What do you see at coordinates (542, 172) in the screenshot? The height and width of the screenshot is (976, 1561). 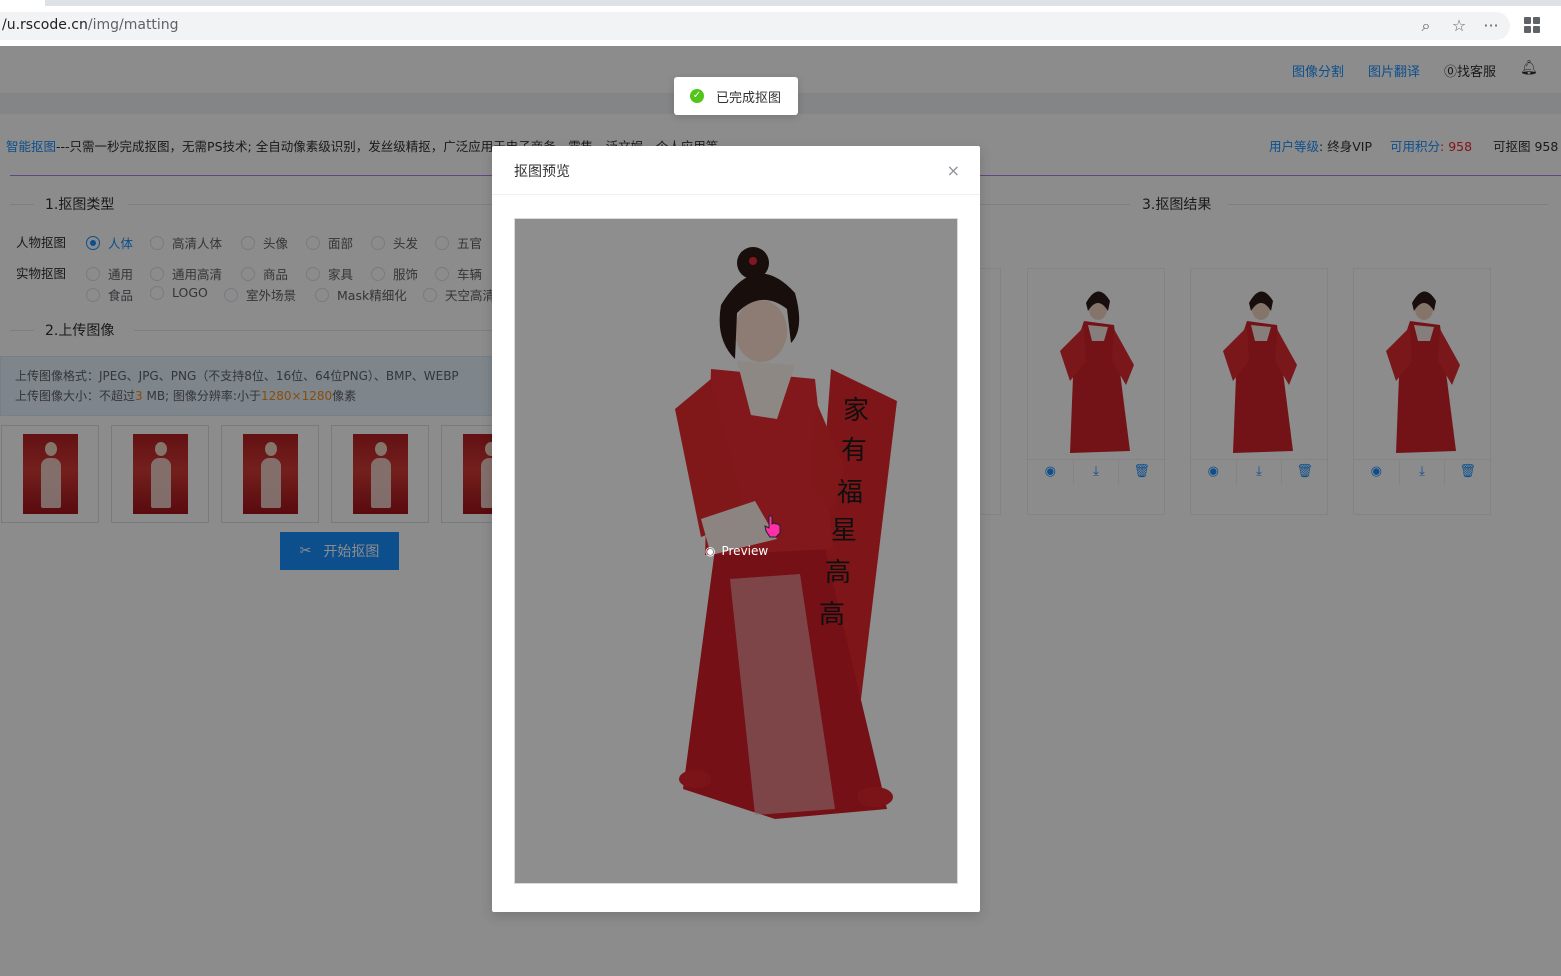 I see `modal-title: 抠图预览` at bounding box center [542, 172].